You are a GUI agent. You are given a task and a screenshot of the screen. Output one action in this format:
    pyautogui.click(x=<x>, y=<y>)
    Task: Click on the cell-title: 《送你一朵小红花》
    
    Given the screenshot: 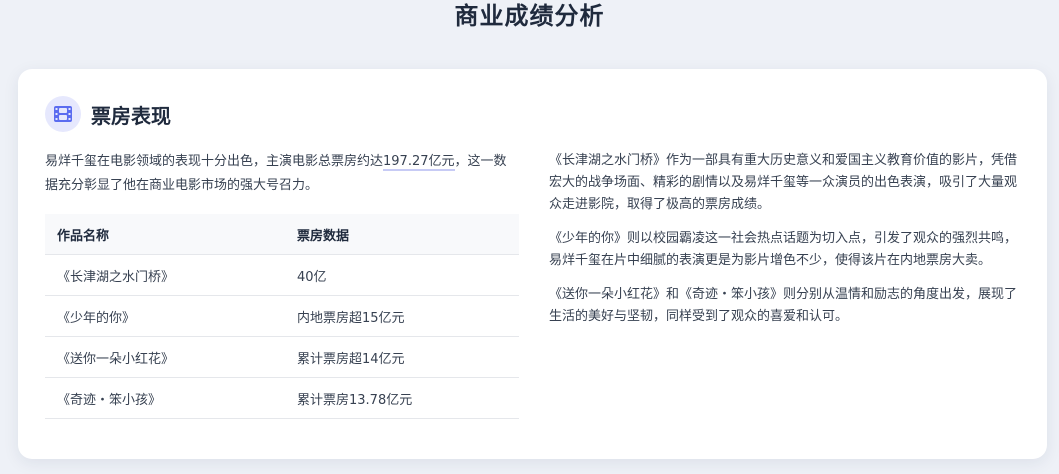 What is the action you would take?
    pyautogui.click(x=165, y=357)
    